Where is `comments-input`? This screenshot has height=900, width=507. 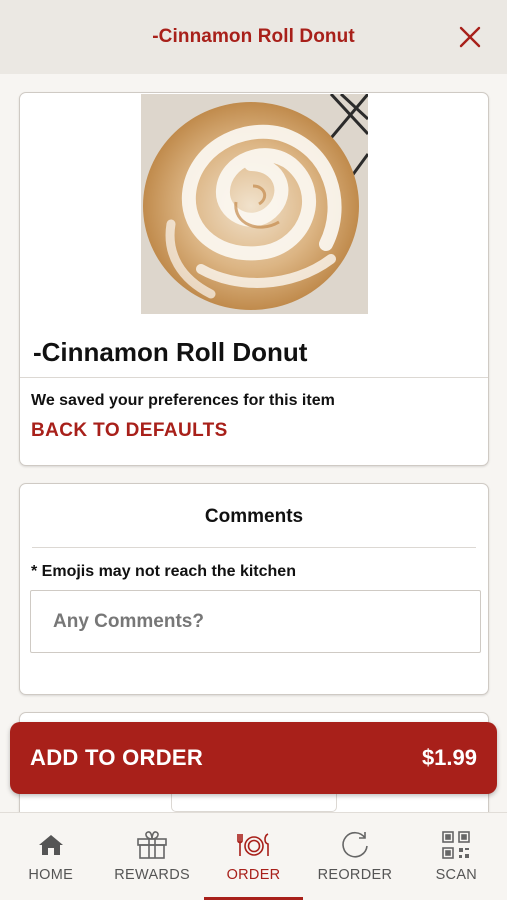
comments-input is located at coordinates (255, 621).